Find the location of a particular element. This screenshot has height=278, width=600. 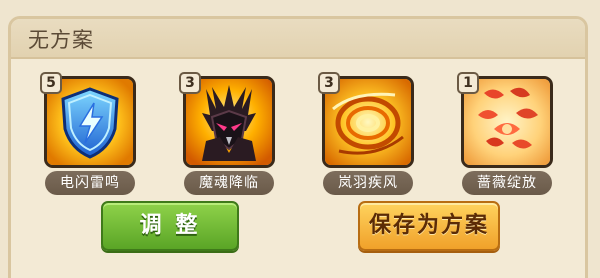

skill-level-badge: 5 is located at coordinates (51, 83).